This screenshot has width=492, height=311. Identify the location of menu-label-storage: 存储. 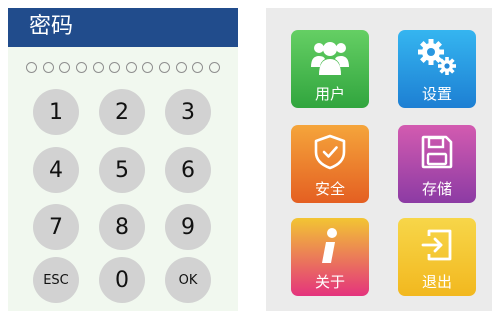
(436, 189).